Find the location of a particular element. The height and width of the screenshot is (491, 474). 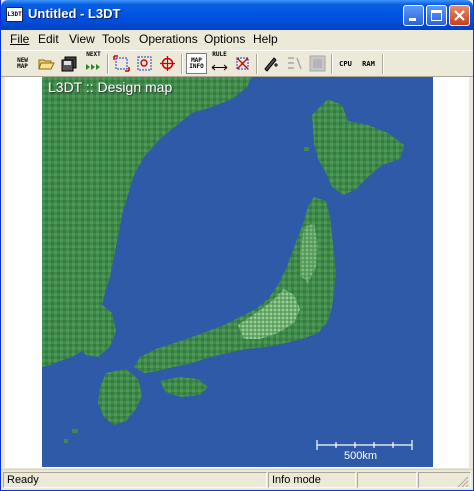

disabled-view-button is located at coordinates (317, 63).